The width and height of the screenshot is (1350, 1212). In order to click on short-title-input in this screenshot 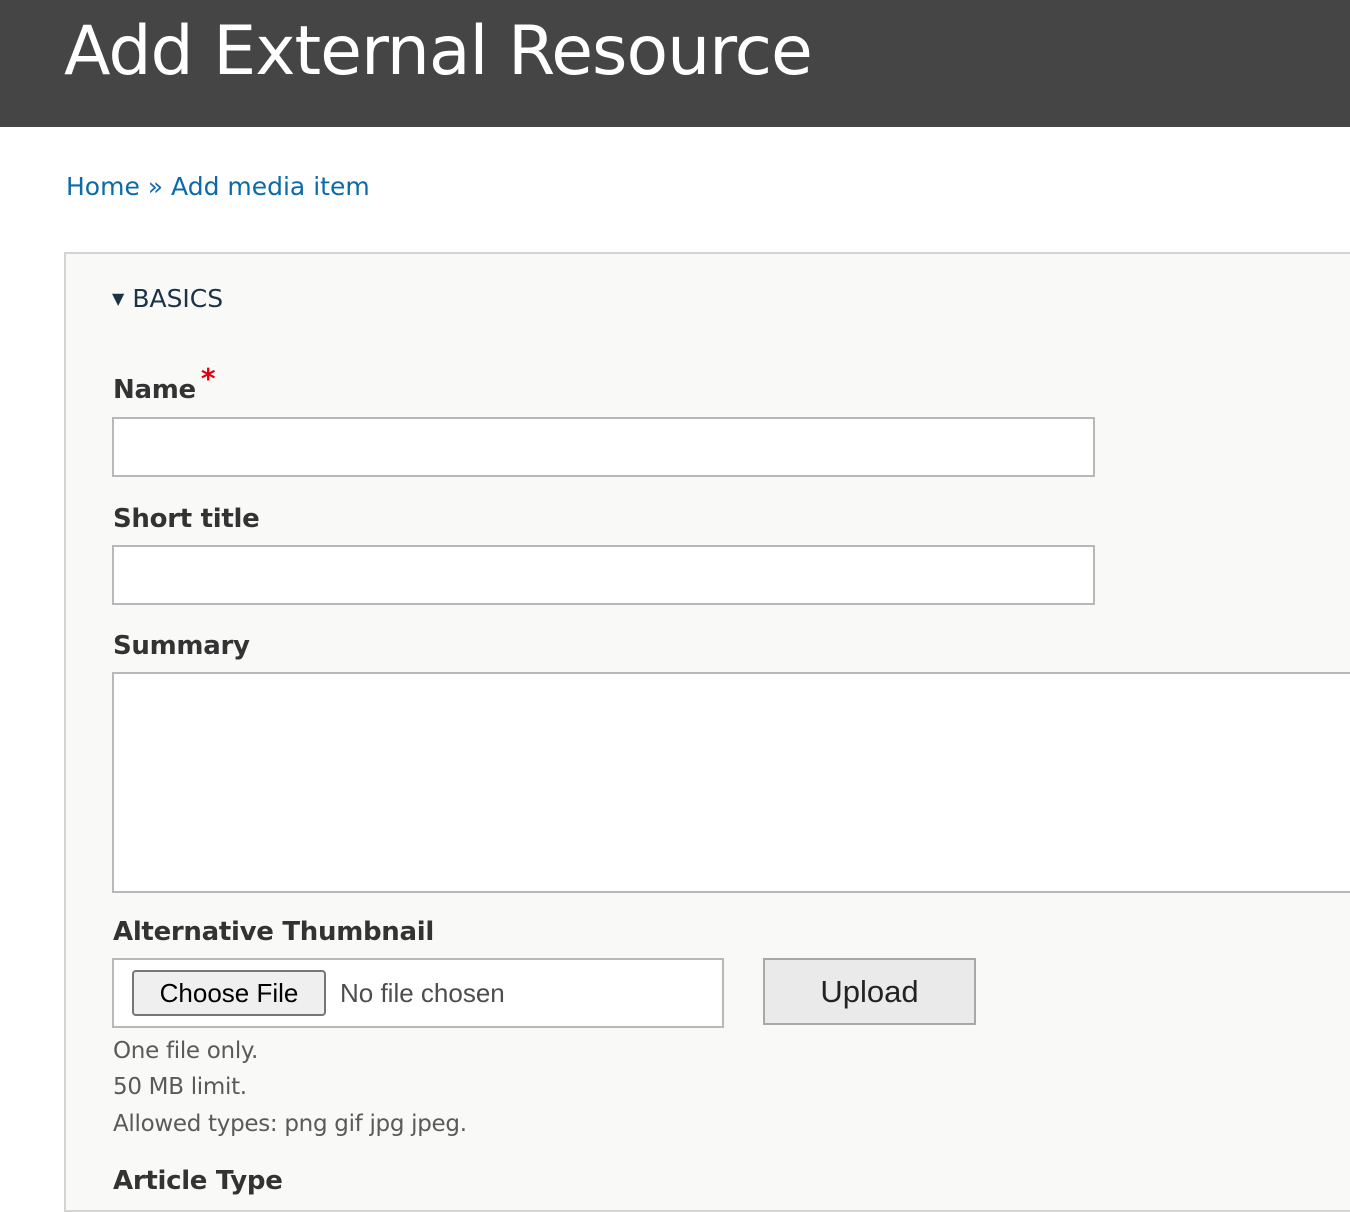, I will do `click(603, 575)`.